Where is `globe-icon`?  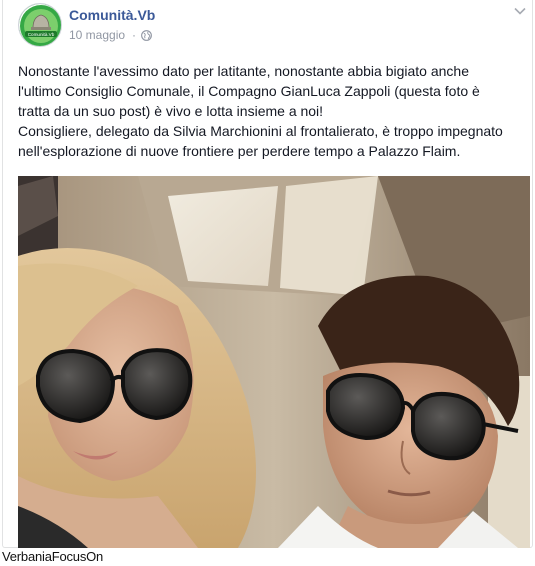 globe-icon is located at coordinates (146, 35).